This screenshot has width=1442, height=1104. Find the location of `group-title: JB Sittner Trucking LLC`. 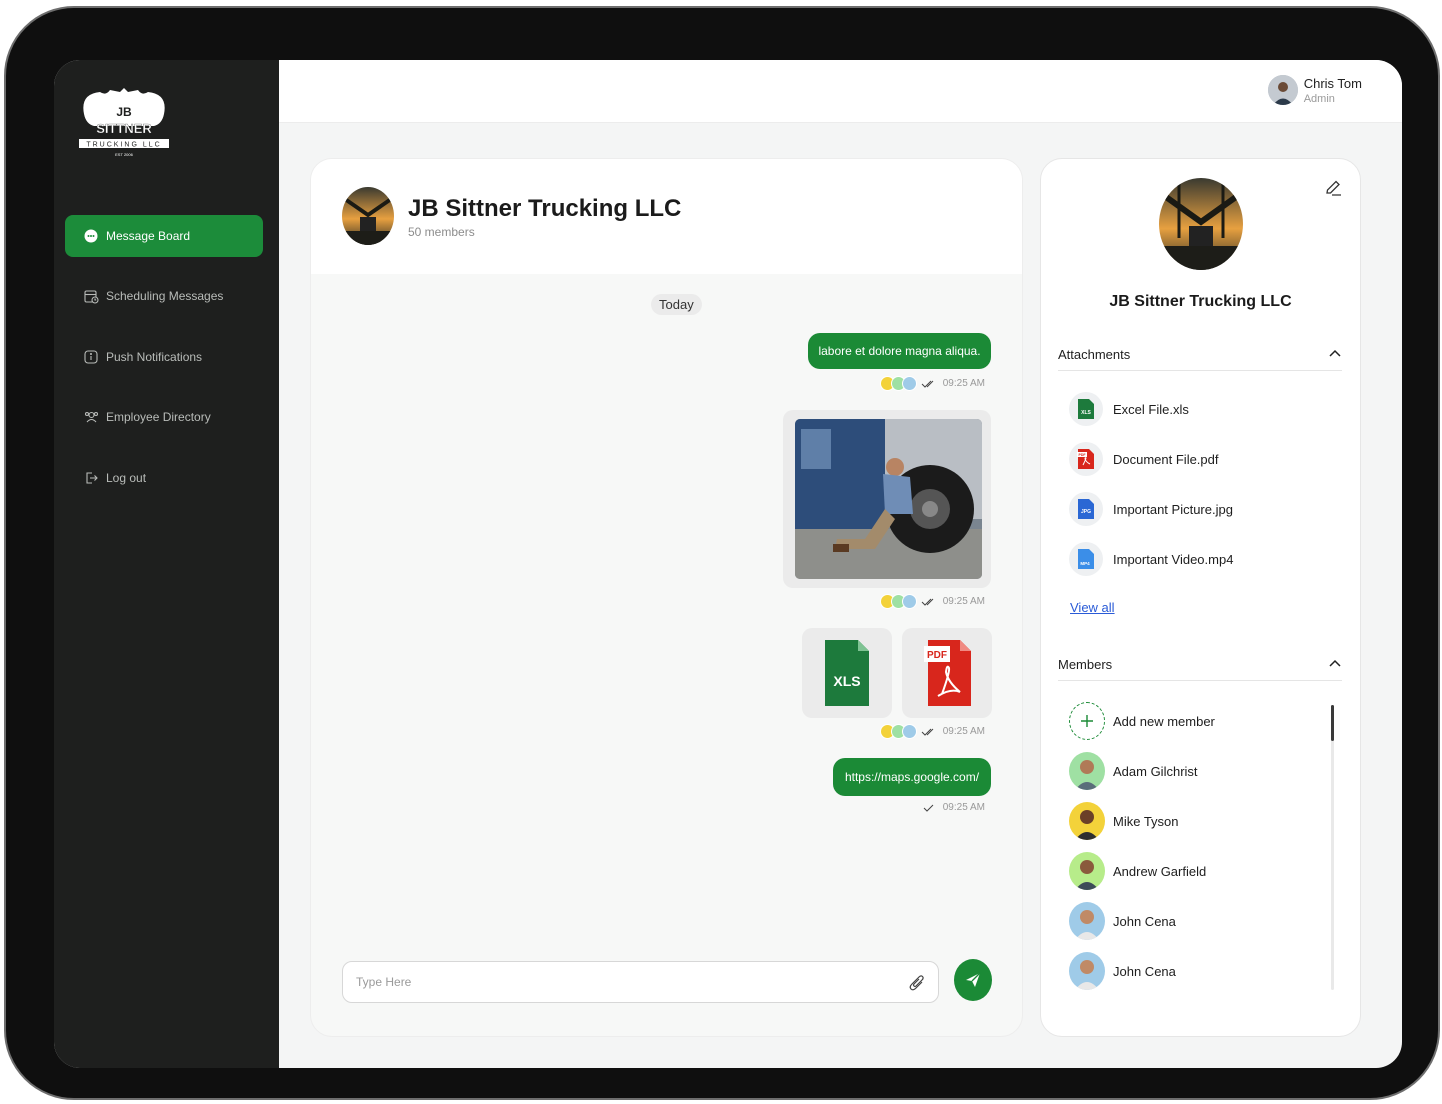

group-title: JB Sittner Trucking LLC is located at coordinates (545, 208).